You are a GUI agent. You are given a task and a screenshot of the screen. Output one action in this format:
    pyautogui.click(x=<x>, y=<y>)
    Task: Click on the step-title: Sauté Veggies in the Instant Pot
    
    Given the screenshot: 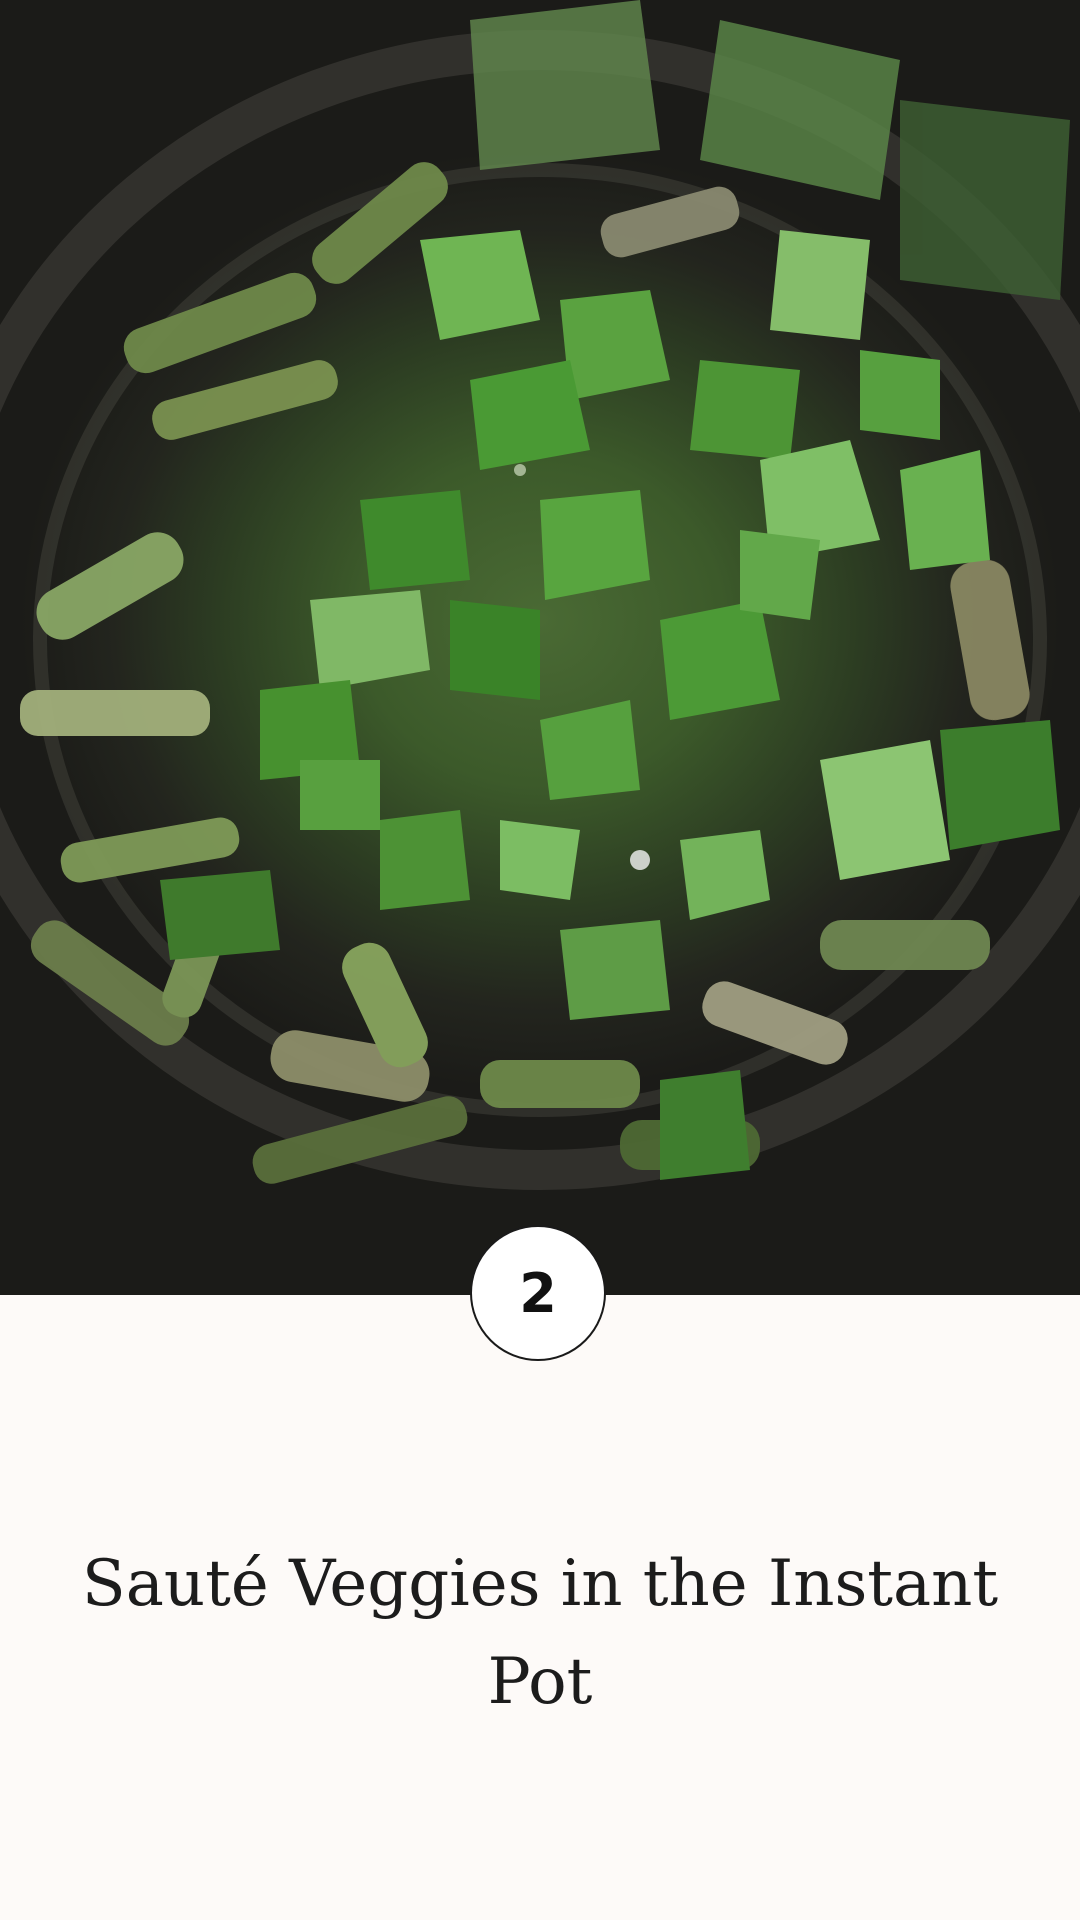 What is the action you would take?
    pyautogui.click(x=540, y=1633)
    